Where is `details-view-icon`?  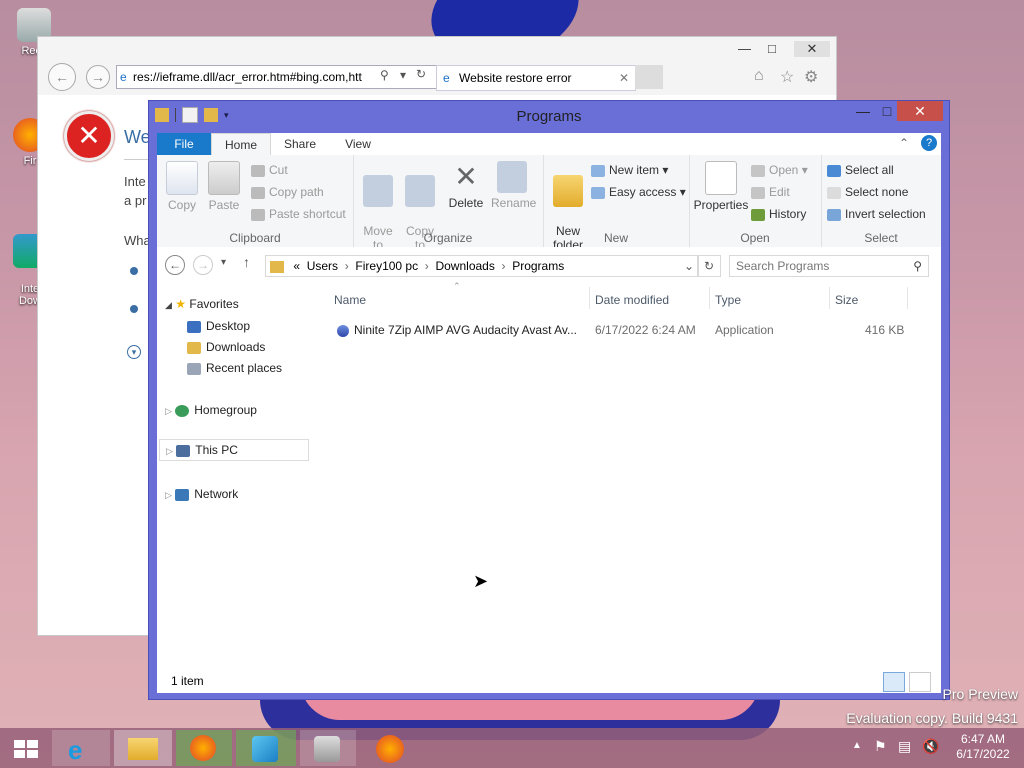
details-view-icon is located at coordinates (894, 682).